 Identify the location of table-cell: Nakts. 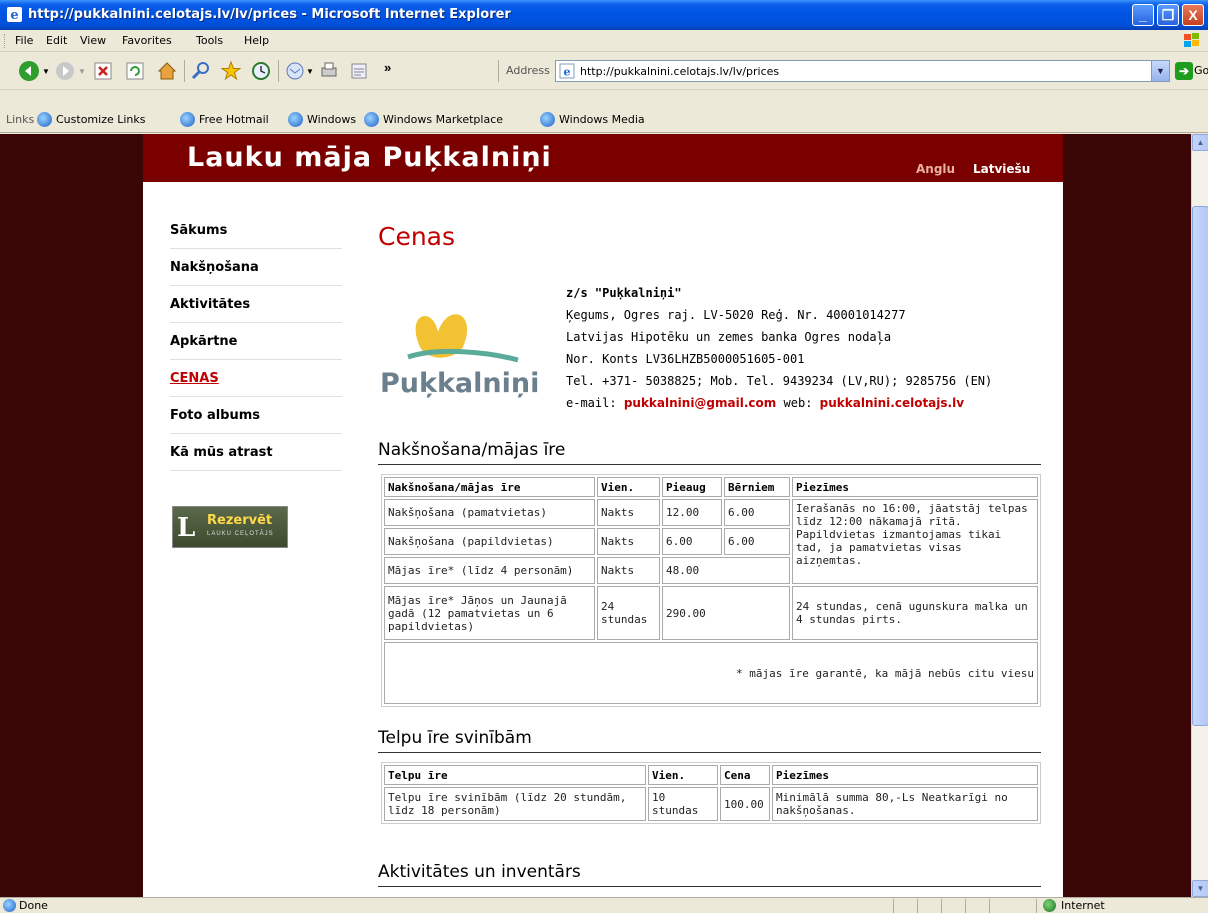
(628, 570).